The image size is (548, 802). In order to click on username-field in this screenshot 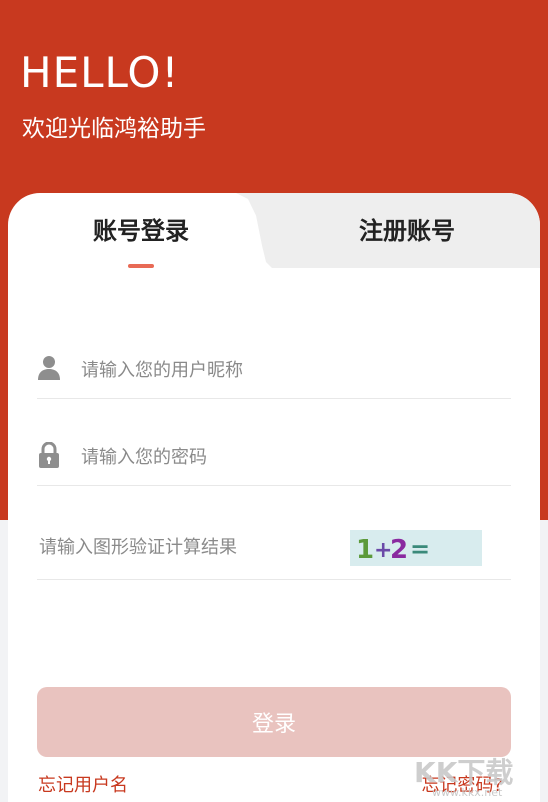, I will do `click(274, 370)`.